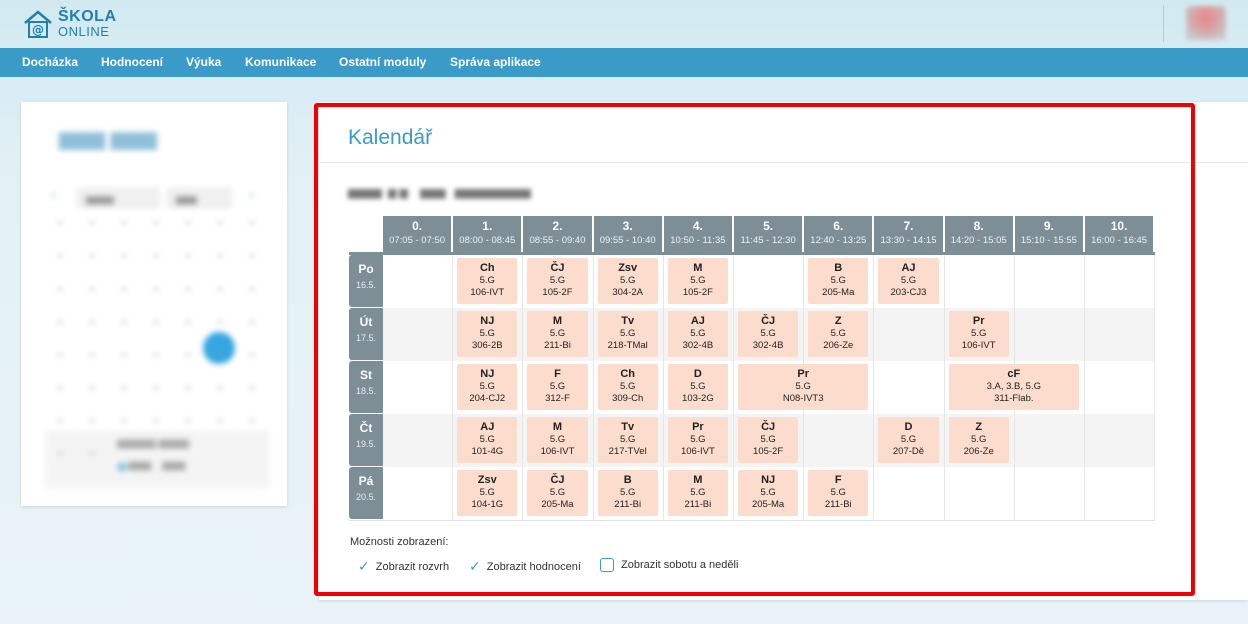  Describe the element at coordinates (978, 334) in the screenshot. I see `lesson-card: Pr 5.G 106-IVT` at that location.